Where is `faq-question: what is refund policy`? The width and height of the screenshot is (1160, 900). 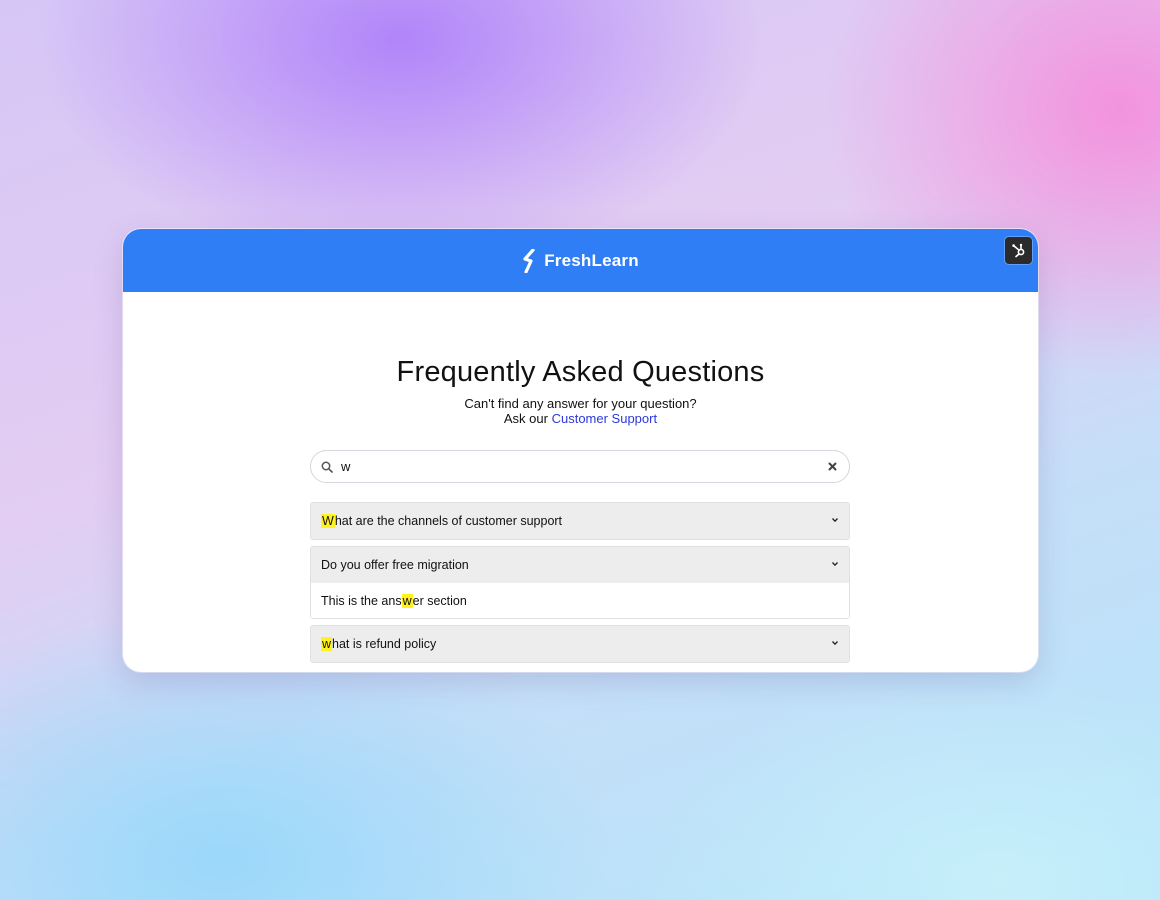
faq-question: what is refund policy is located at coordinates (378, 644).